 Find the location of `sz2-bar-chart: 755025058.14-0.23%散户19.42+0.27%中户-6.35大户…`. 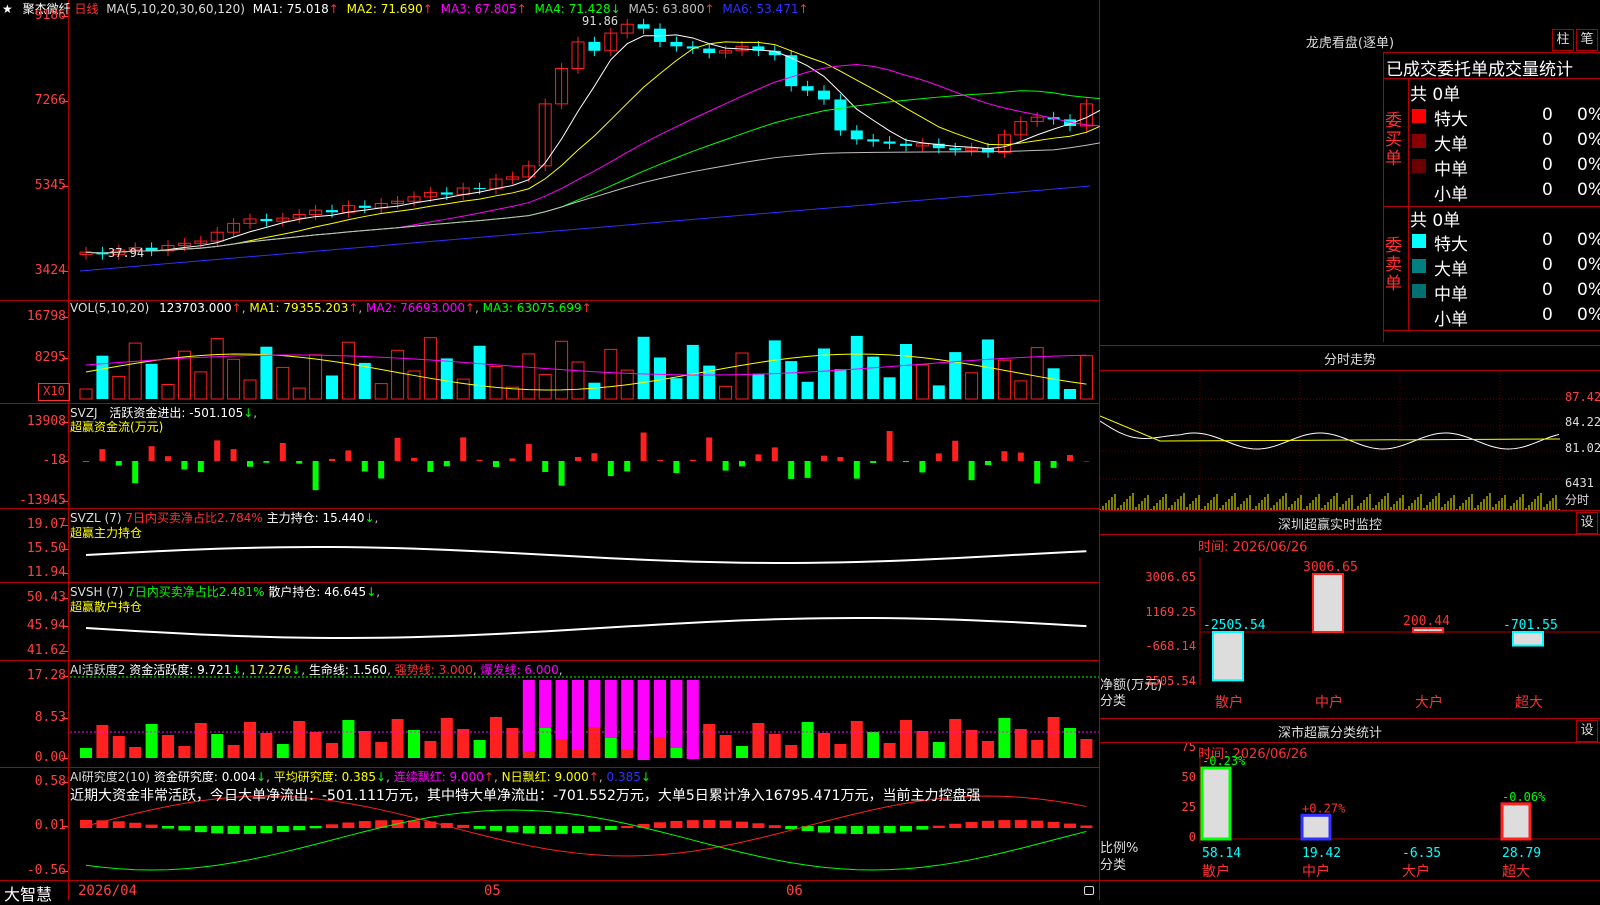

sz2-bar-chart: 755025058.14-0.23%散户19.42+0.27%中户-6.35大户… is located at coordinates (1350, 821).